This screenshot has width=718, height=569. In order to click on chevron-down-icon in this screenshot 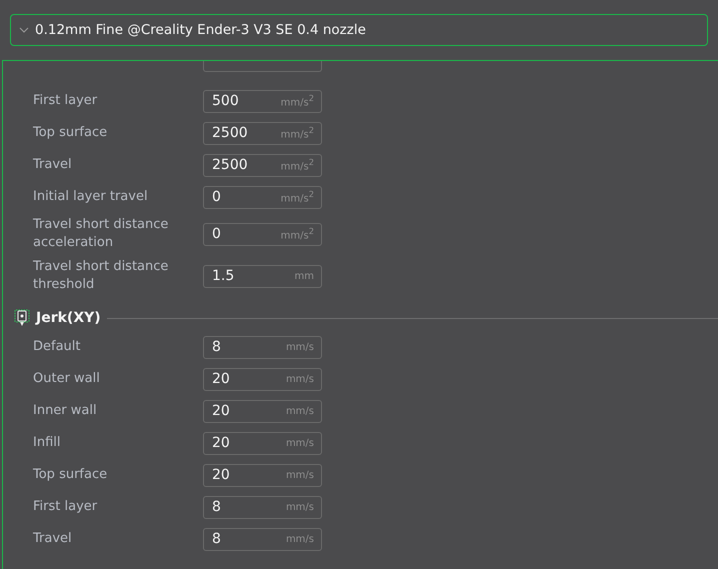, I will do `click(24, 30)`.